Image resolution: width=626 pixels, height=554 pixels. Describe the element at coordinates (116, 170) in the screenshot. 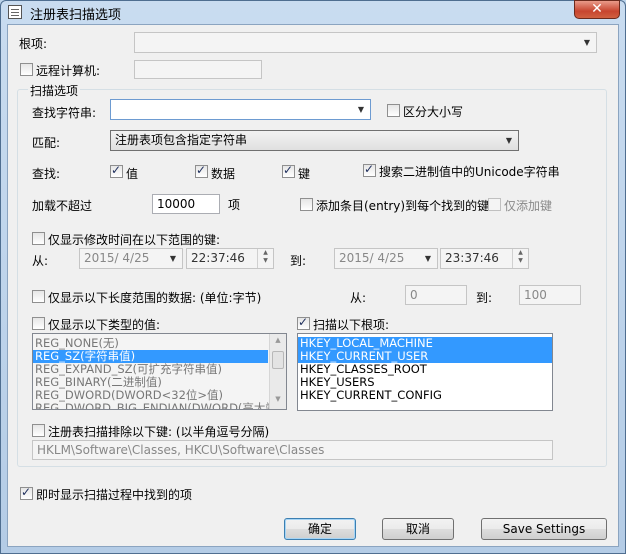

I see `search-values-checkbox` at that location.